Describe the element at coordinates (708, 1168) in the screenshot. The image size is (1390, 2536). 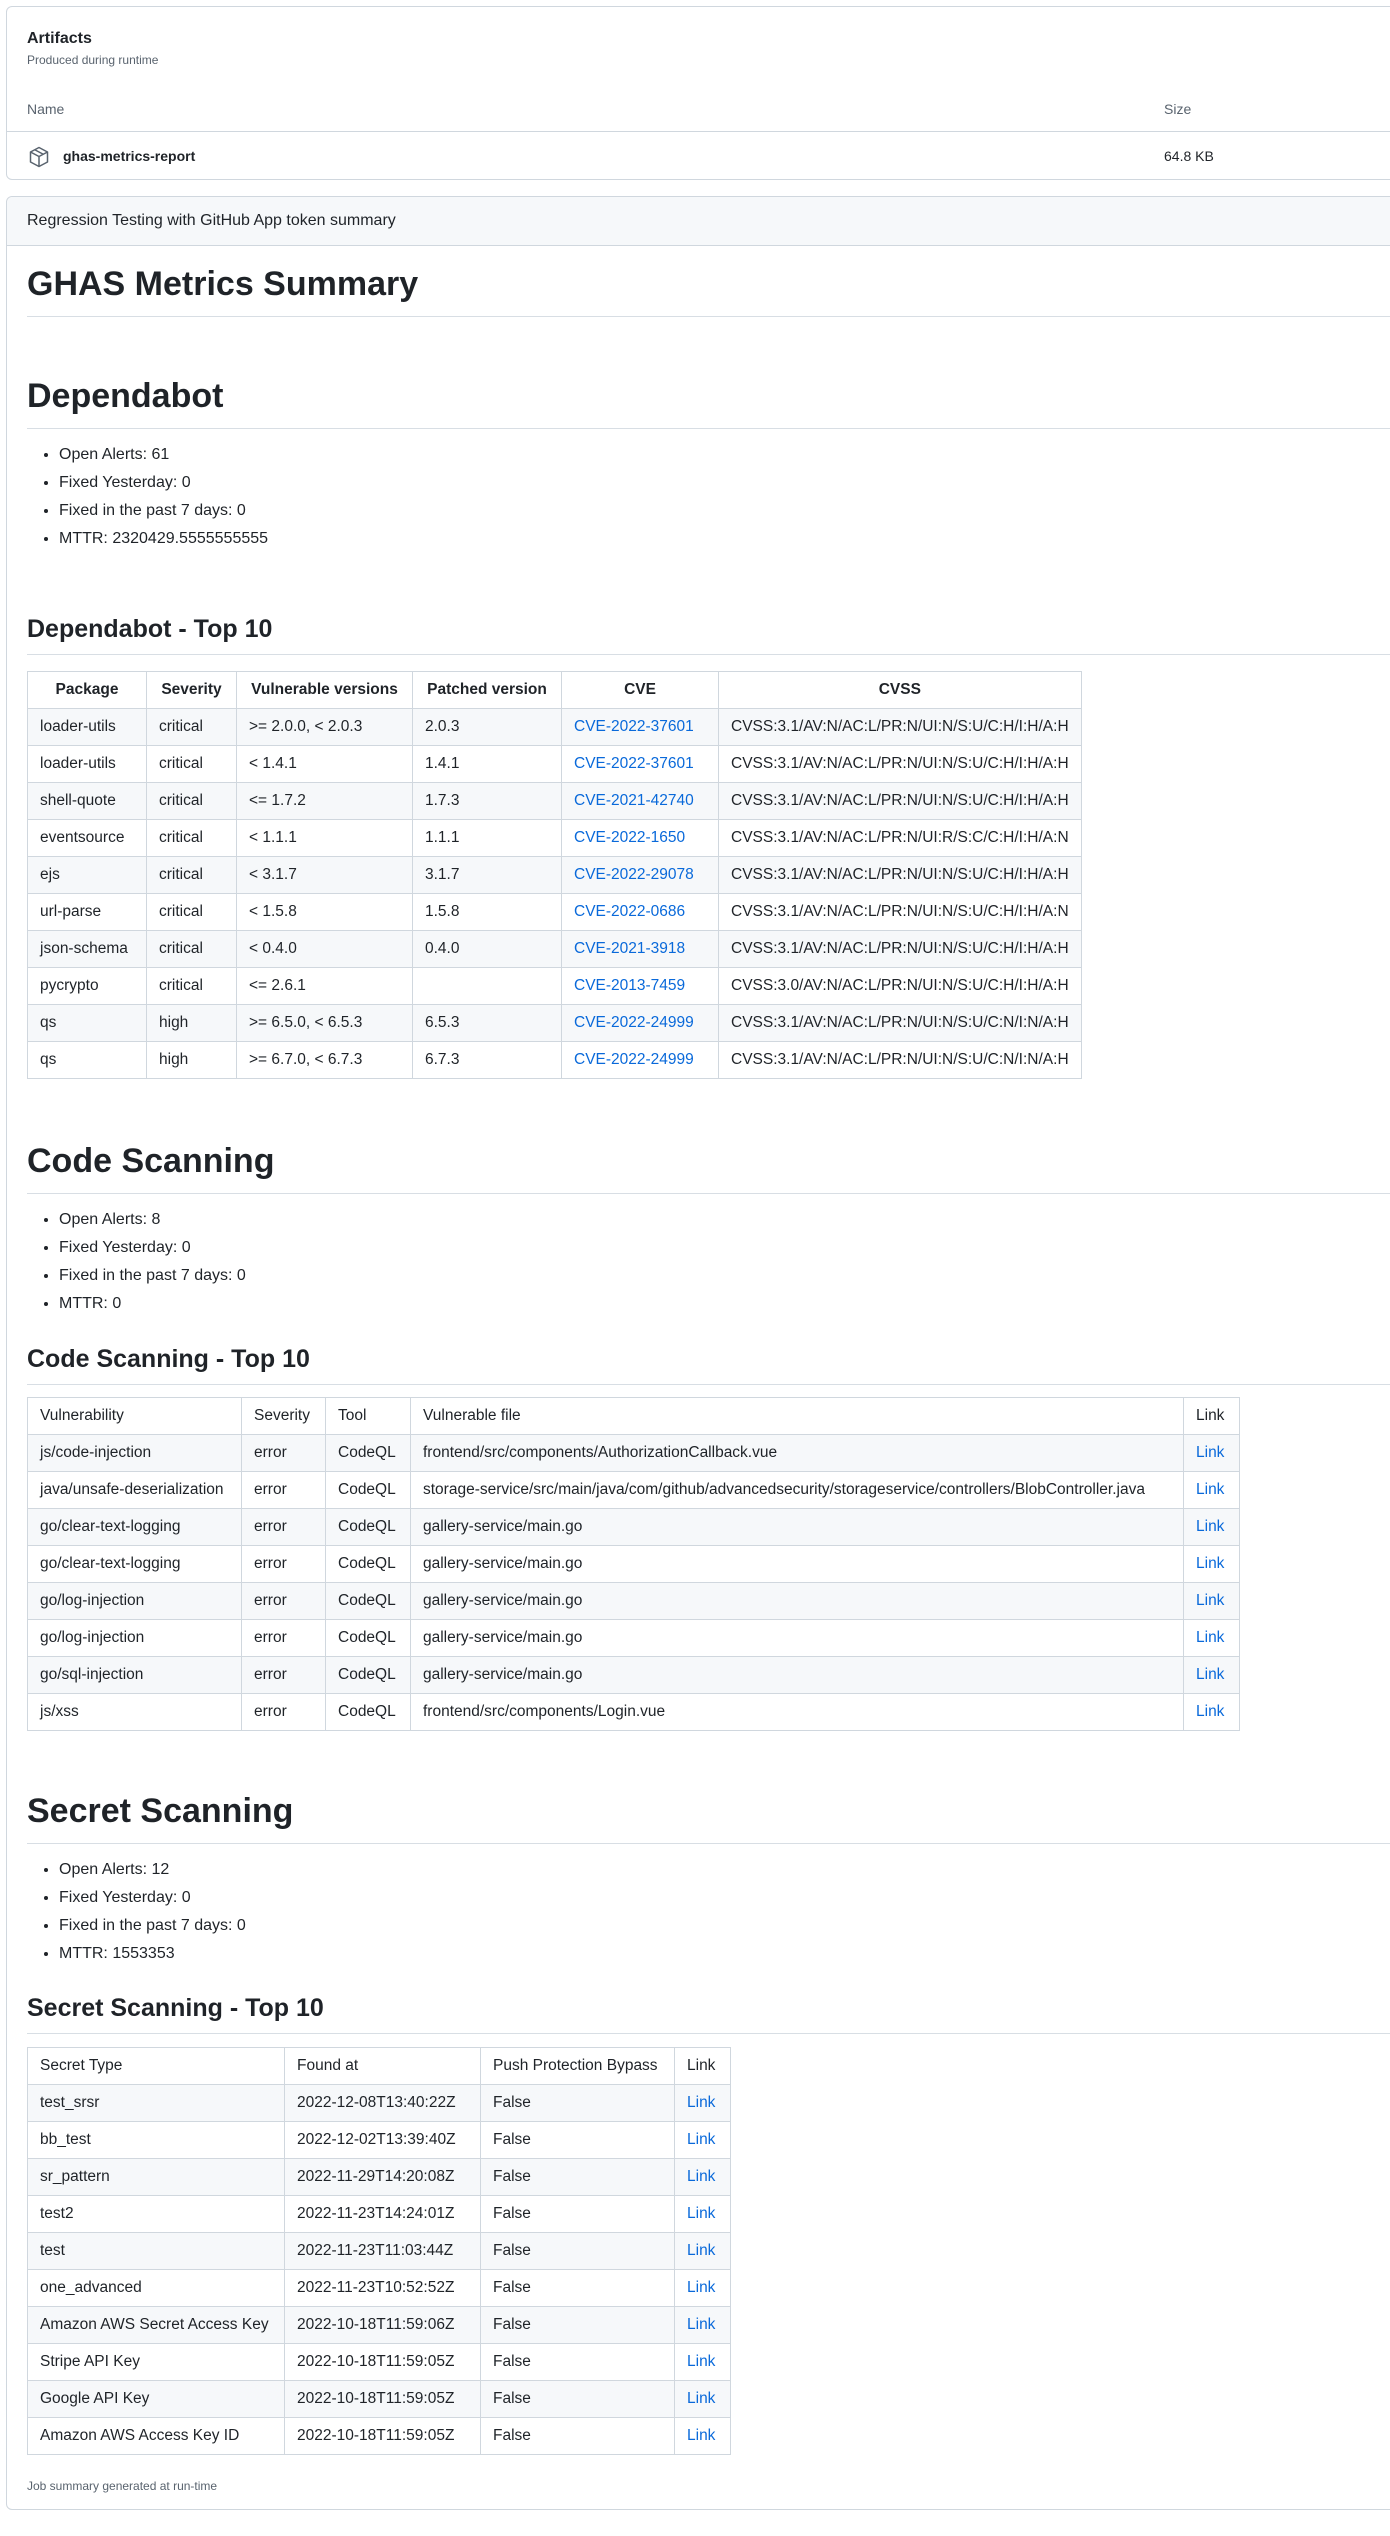
I see `code-scanning-heading: Code Scanning` at that location.